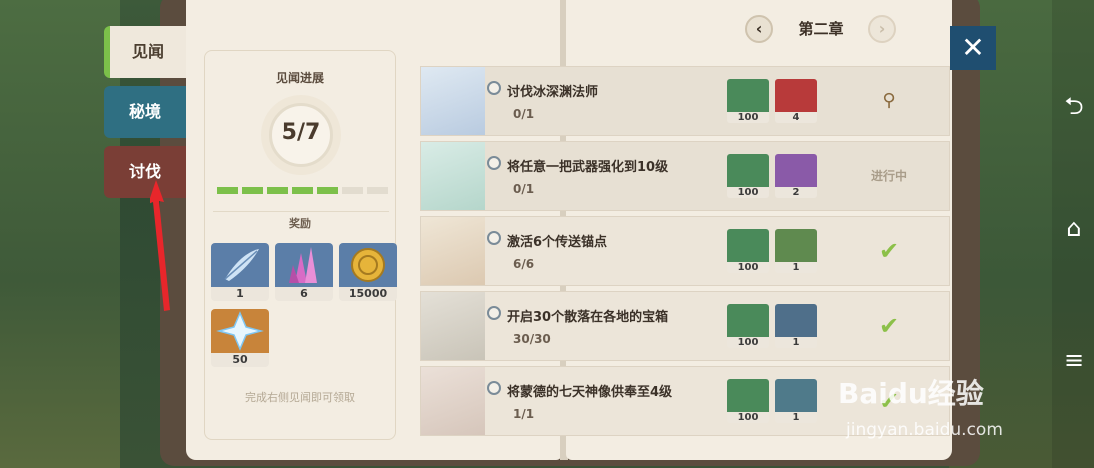  What do you see at coordinates (882, 29) in the screenshot?
I see `chapter-next-button: ›` at bounding box center [882, 29].